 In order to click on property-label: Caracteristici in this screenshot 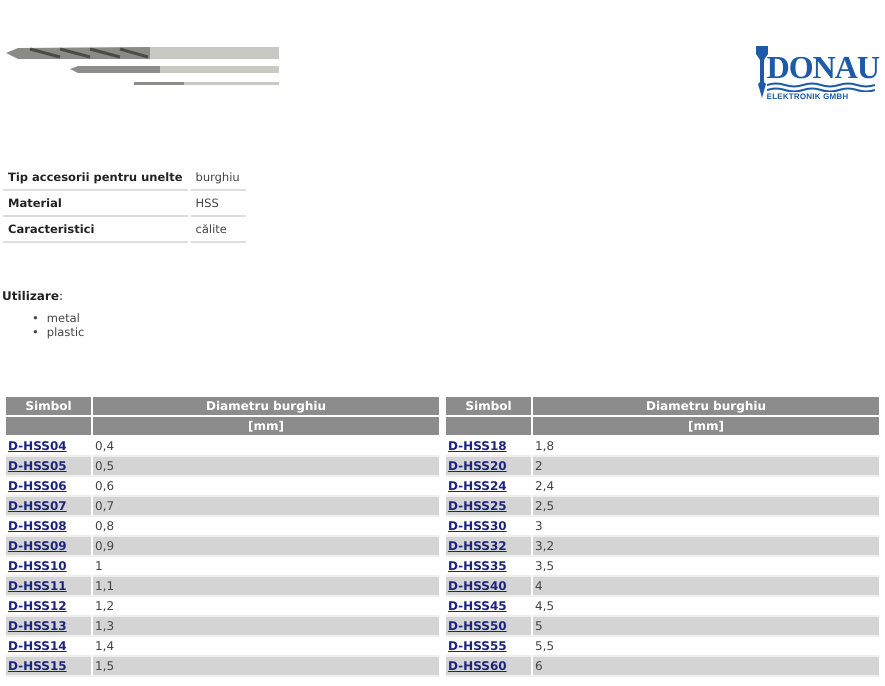, I will do `click(96, 229)`.